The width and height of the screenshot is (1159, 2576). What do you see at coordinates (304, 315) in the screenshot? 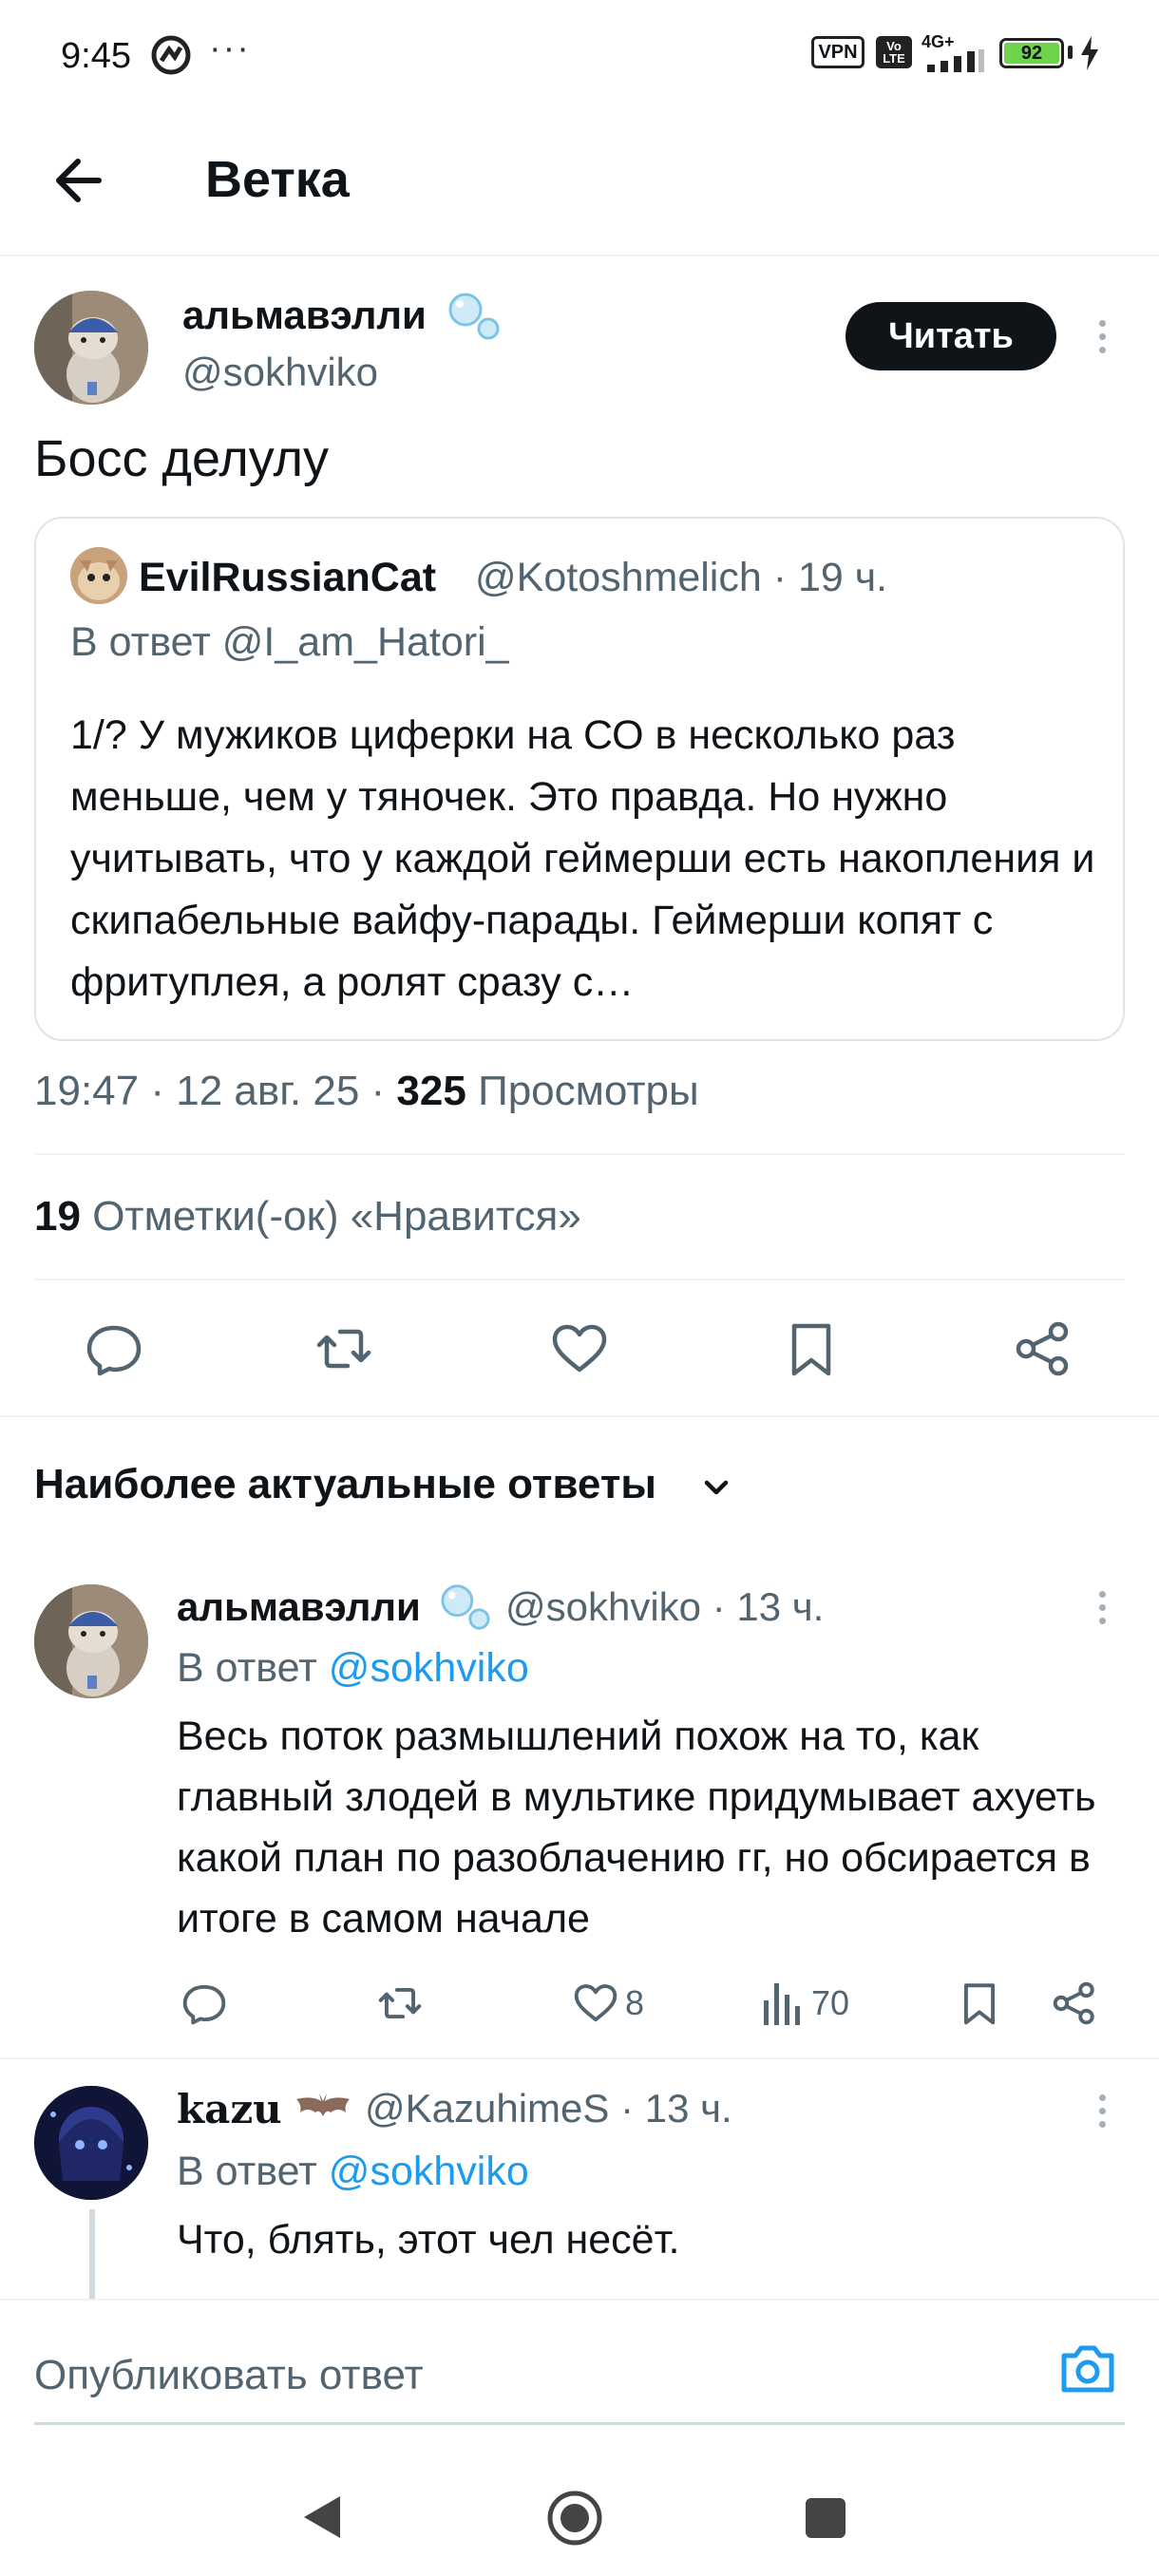
I see `author-name: альмавэлли` at bounding box center [304, 315].